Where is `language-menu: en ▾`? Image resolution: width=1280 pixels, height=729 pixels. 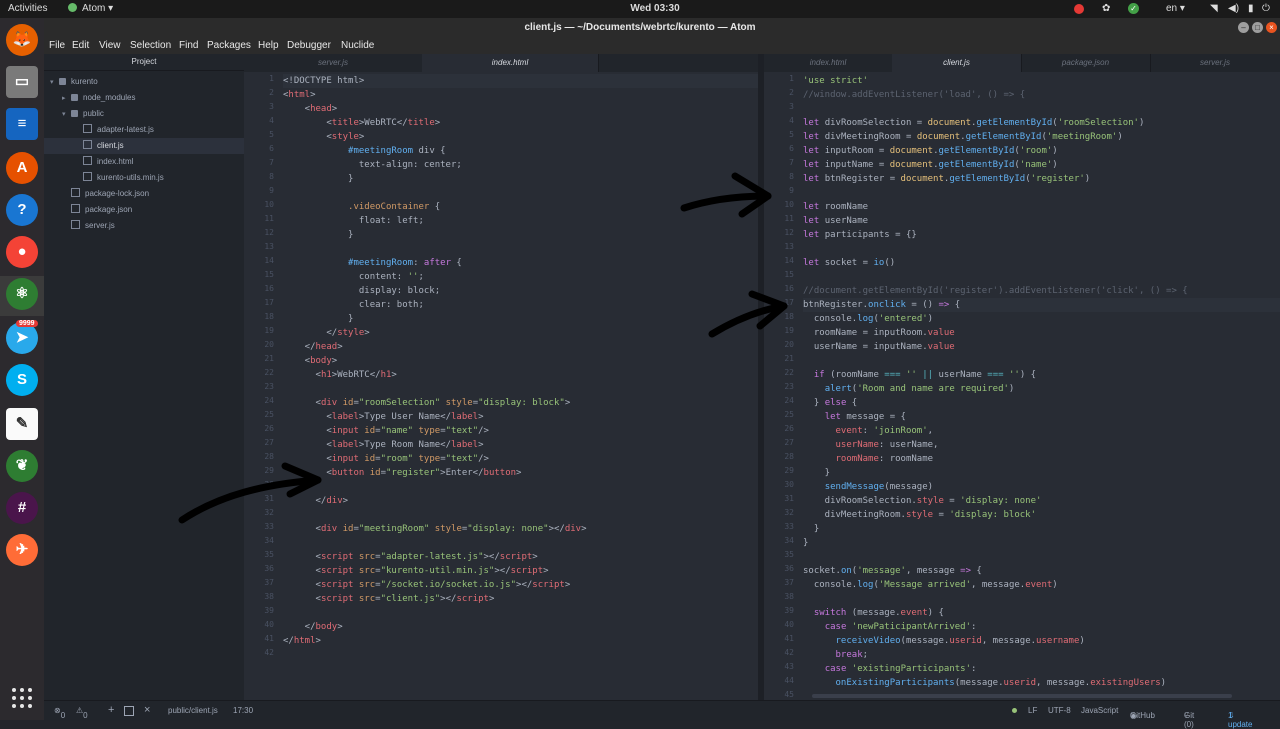
language-menu: en ▾ is located at coordinates (1175, 8).